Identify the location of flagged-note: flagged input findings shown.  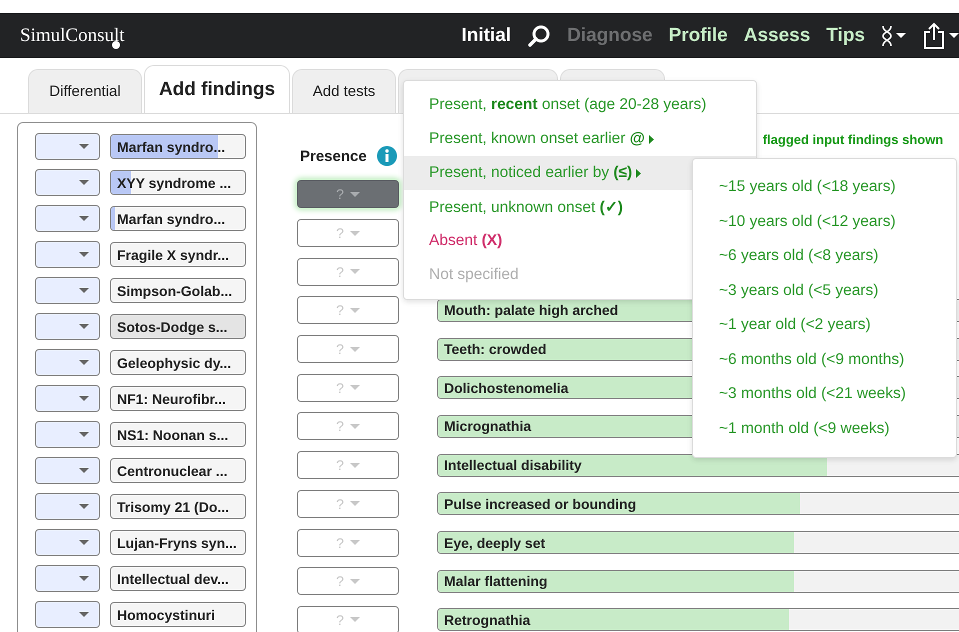
(853, 139).